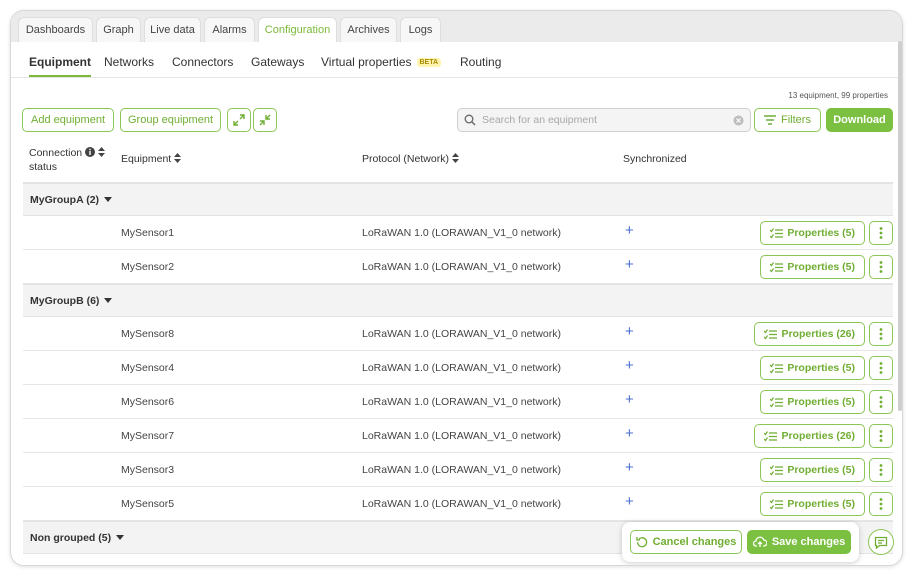  What do you see at coordinates (265, 120) in the screenshot?
I see `collapse-all-button` at bounding box center [265, 120].